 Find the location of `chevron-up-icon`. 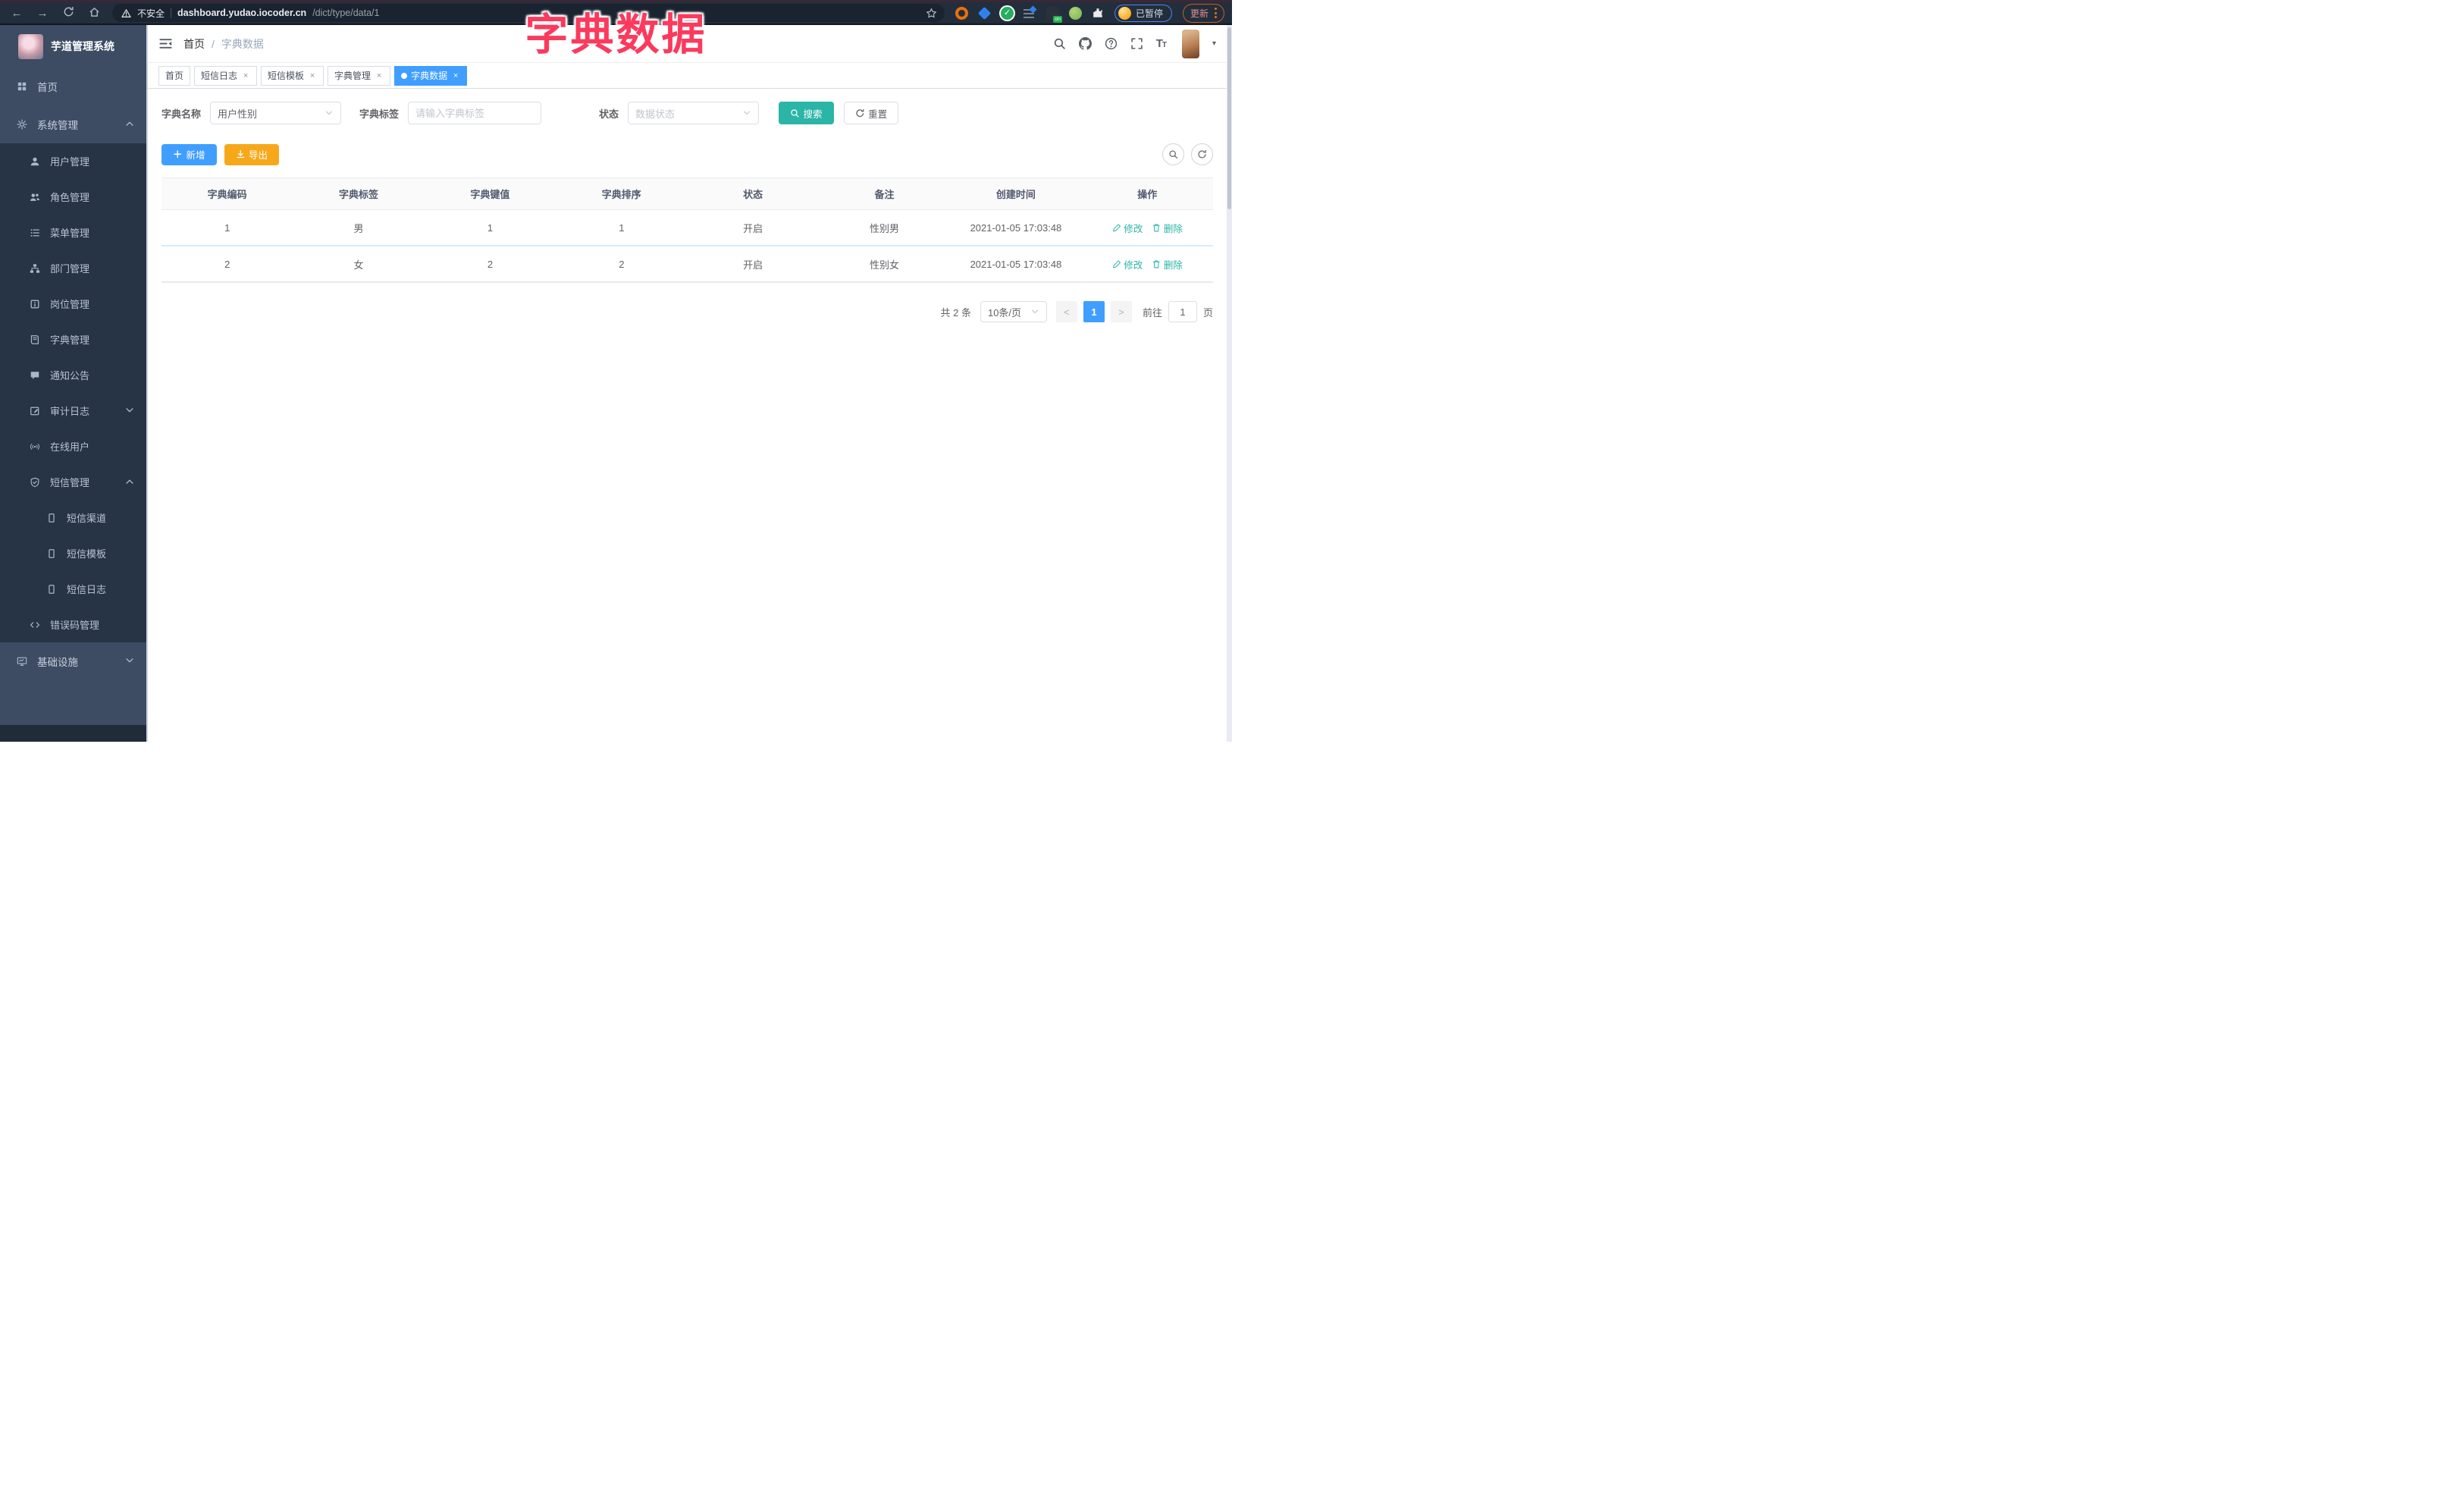

chevron-up-icon is located at coordinates (129, 482).